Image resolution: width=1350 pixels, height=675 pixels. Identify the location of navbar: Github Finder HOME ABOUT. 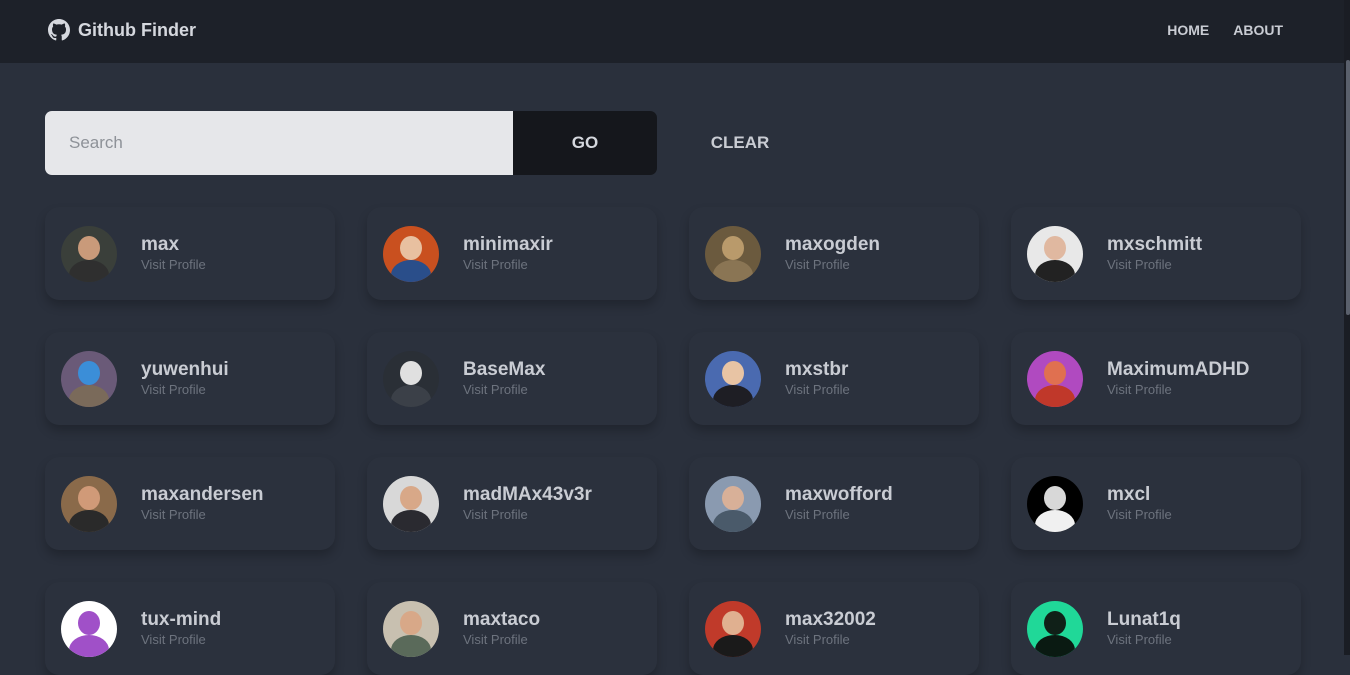
(675, 31).